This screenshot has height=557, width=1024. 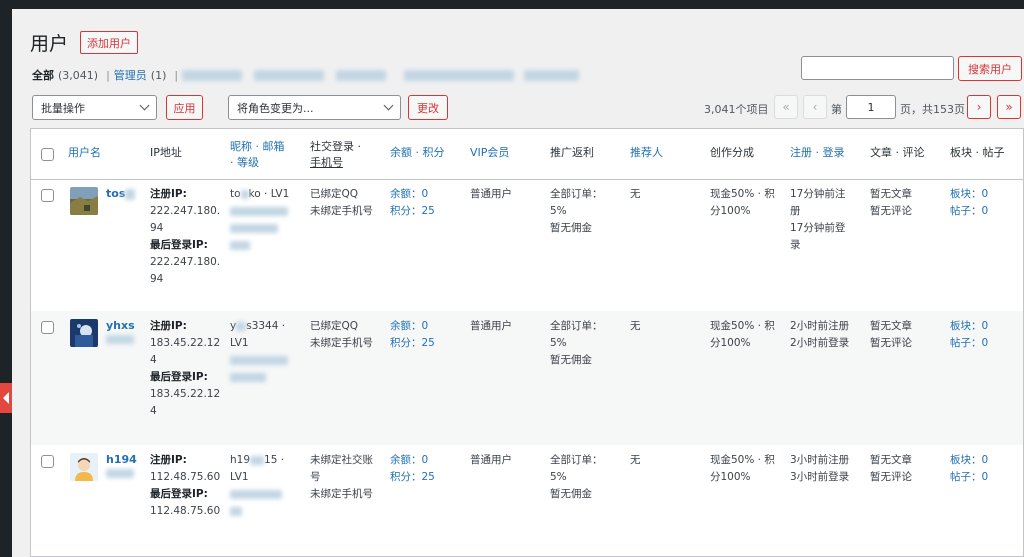 What do you see at coordinates (818, 219) in the screenshot?
I see `register-cell: 17分钟前注 册 17分钟前登 录` at bounding box center [818, 219].